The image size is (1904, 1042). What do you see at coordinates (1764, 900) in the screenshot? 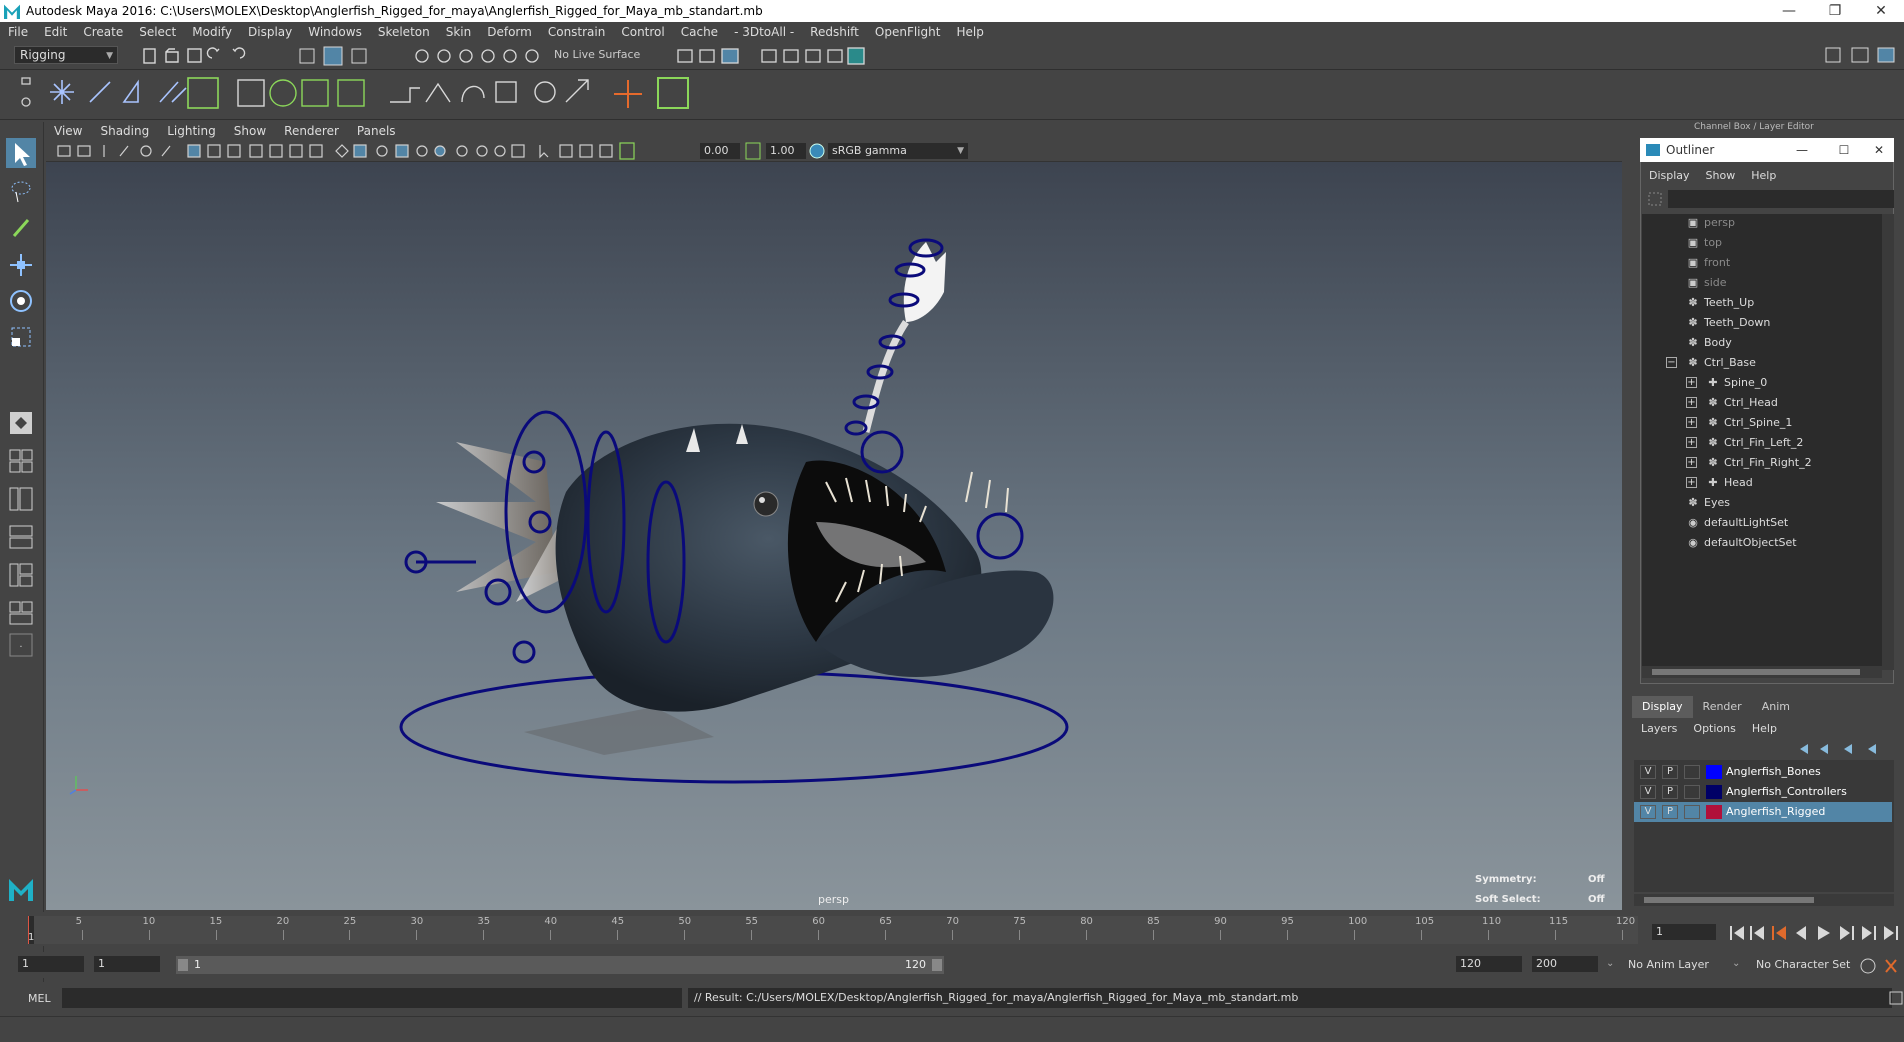
I see `layer-horizontal-scrollbar` at bounding box center [1764, 900].